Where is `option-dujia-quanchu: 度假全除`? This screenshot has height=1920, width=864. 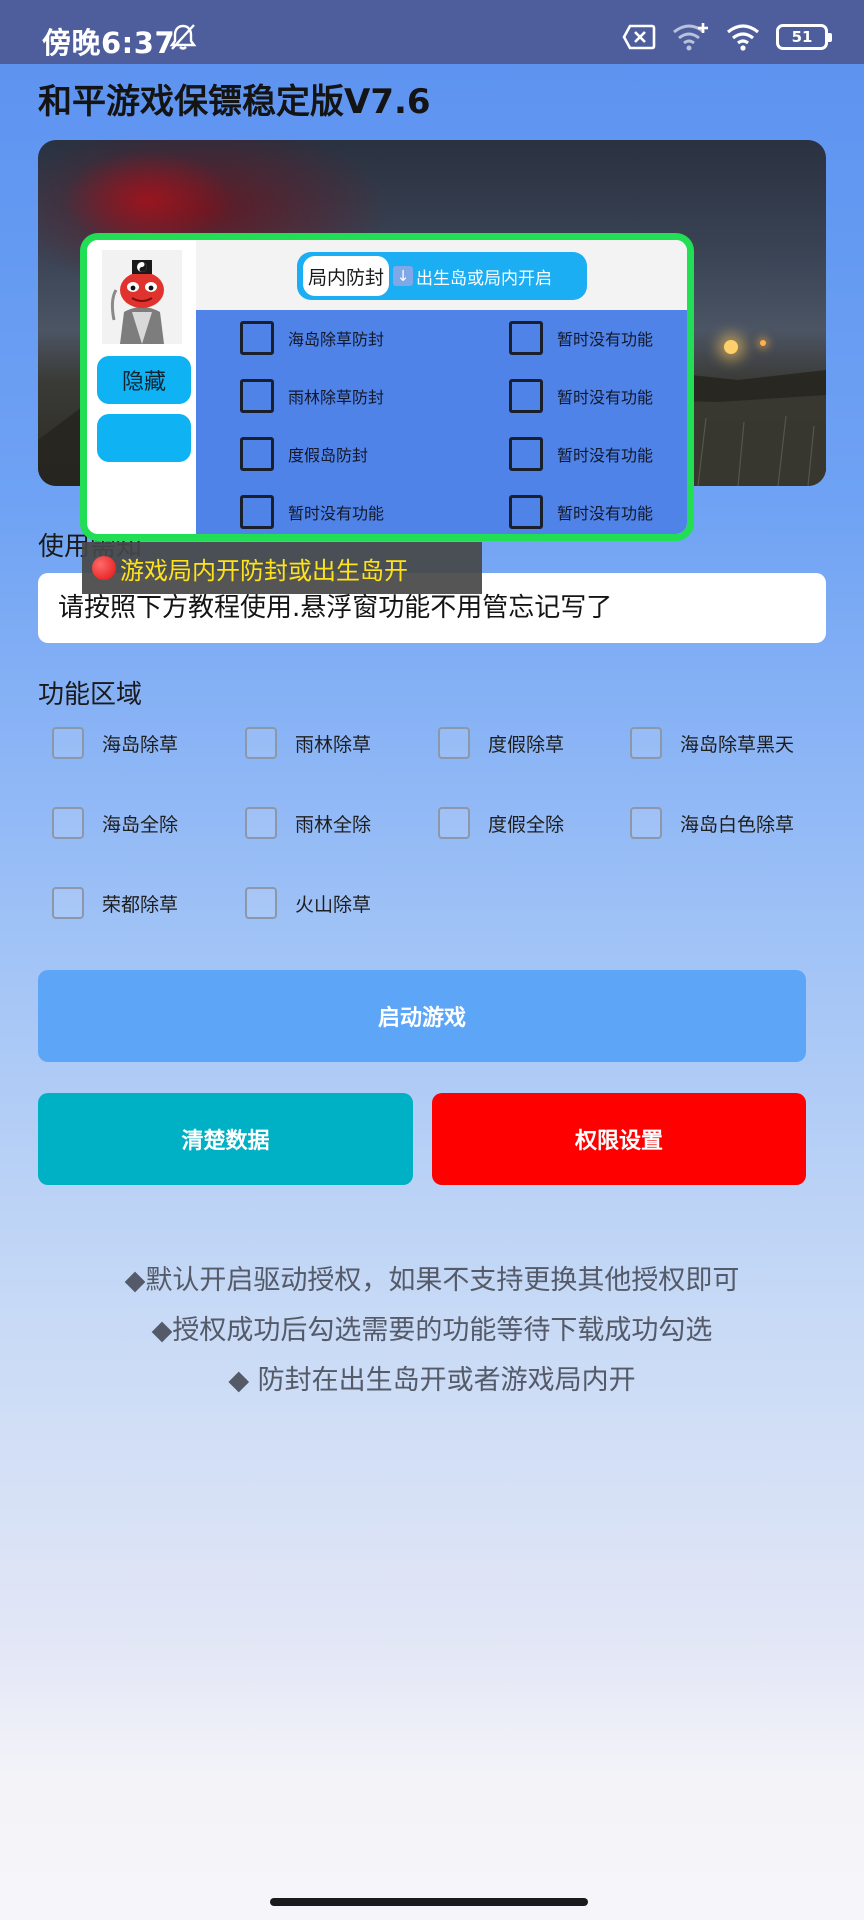
option-dujia-quanchu: 度假全除 is located at coordinates (501, 823).